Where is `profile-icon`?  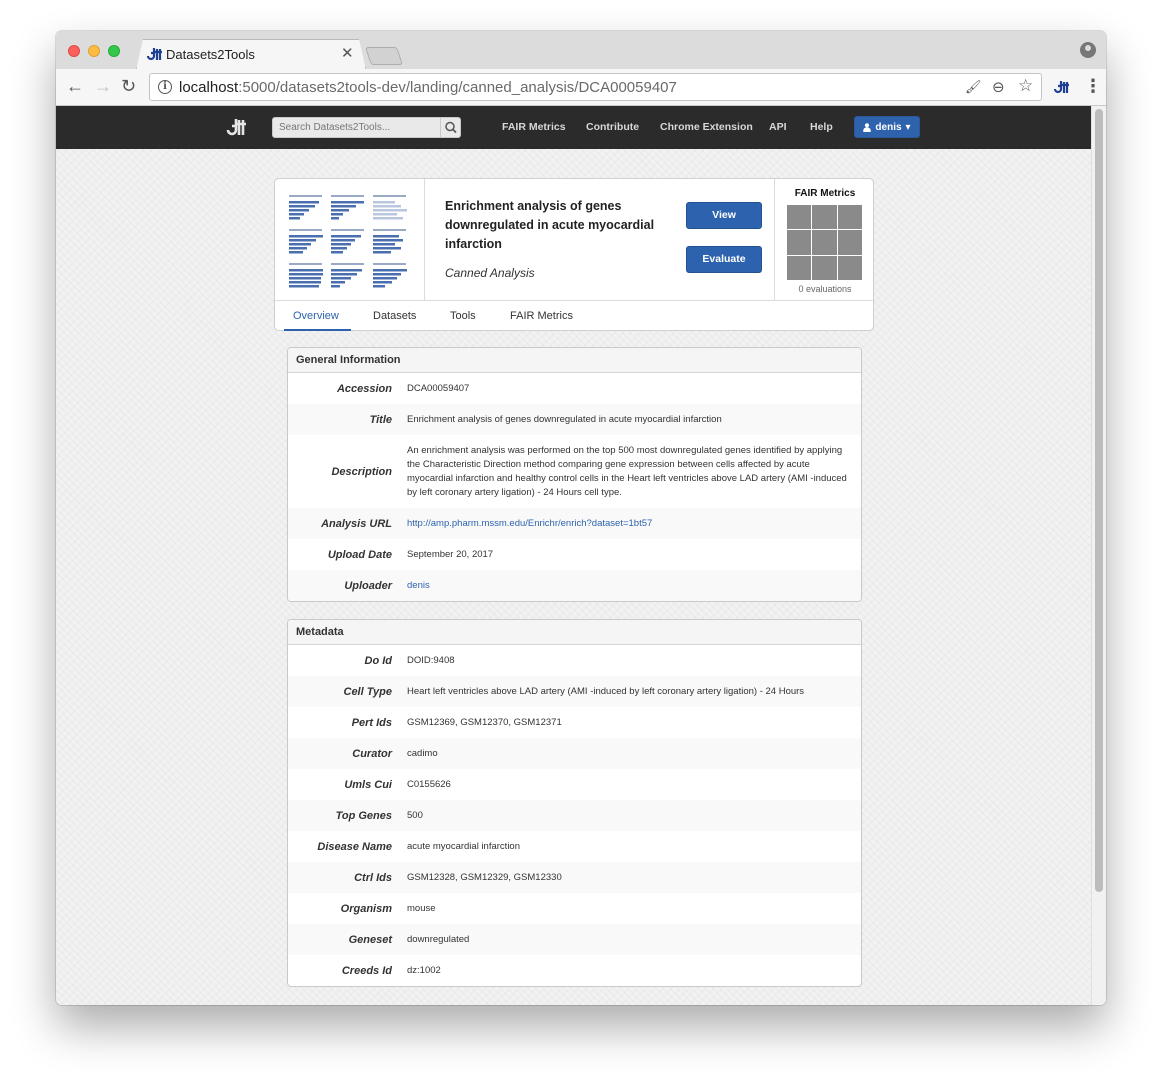
profile-icon is located at coordinates (1088, 50).